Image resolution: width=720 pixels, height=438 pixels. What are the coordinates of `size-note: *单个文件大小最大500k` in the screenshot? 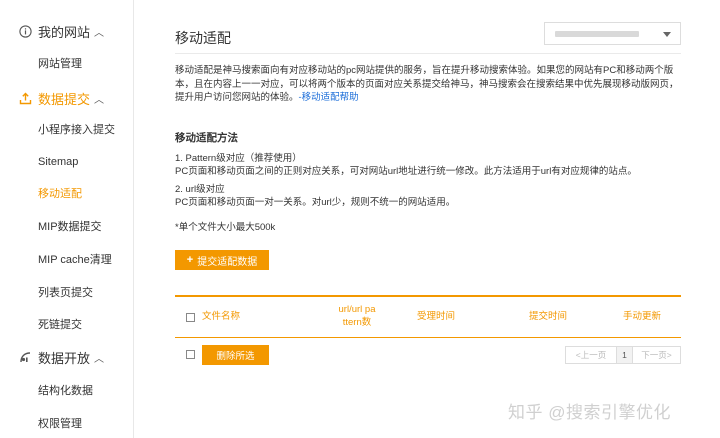 It's located at (225, 227).